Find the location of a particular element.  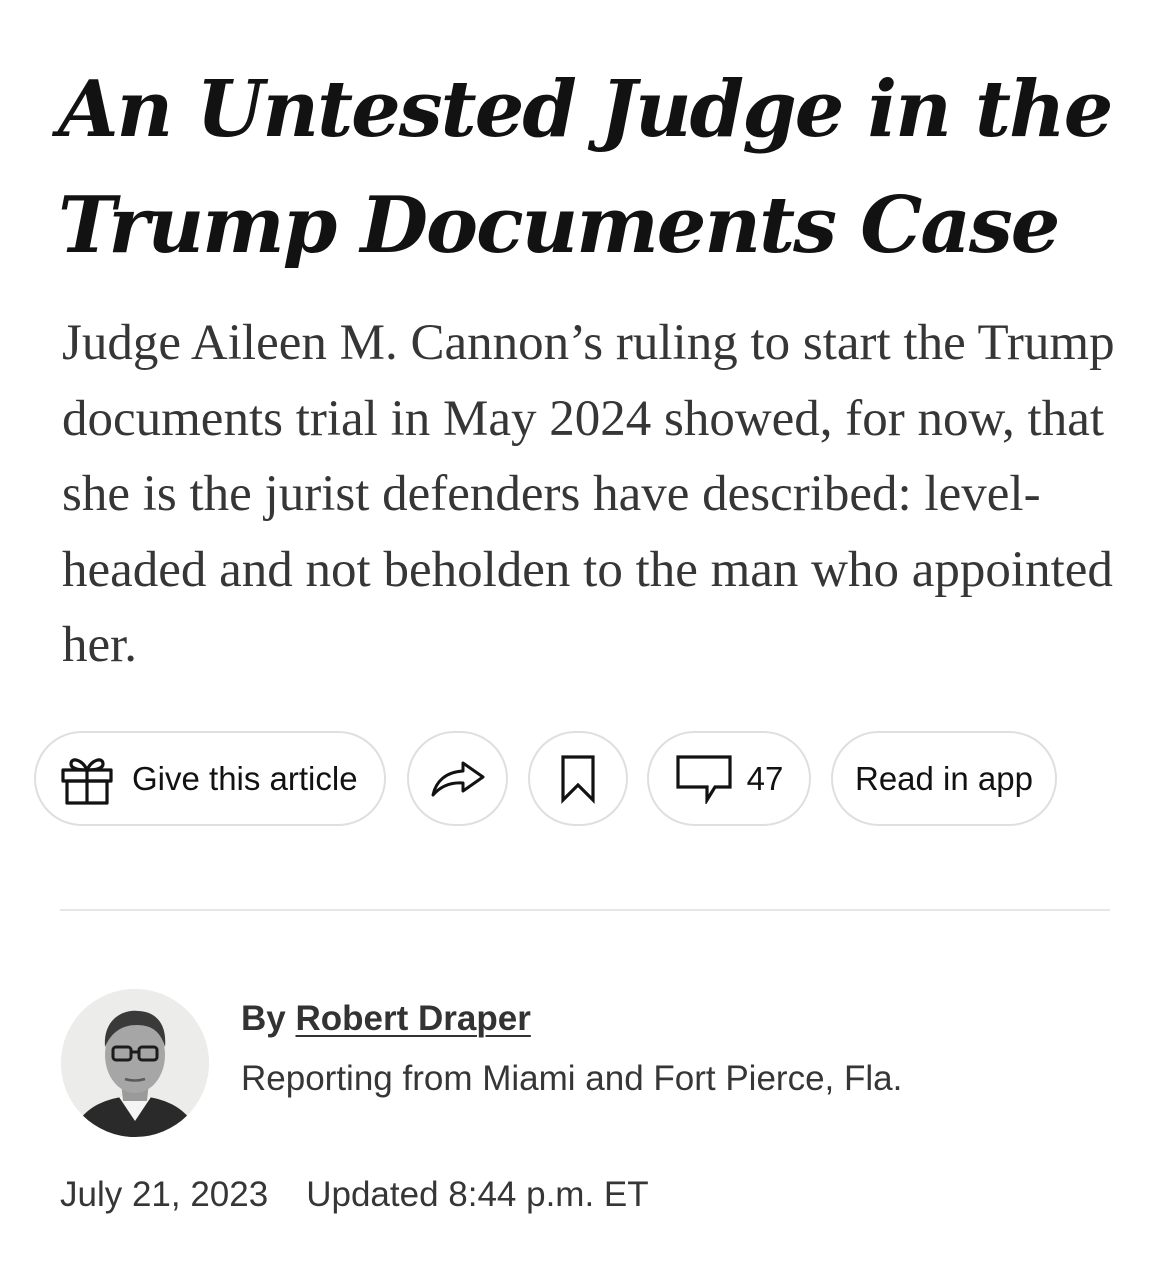

updated-time: Updated 8:44 p.m. ET is located at coordinates (477, 1194).